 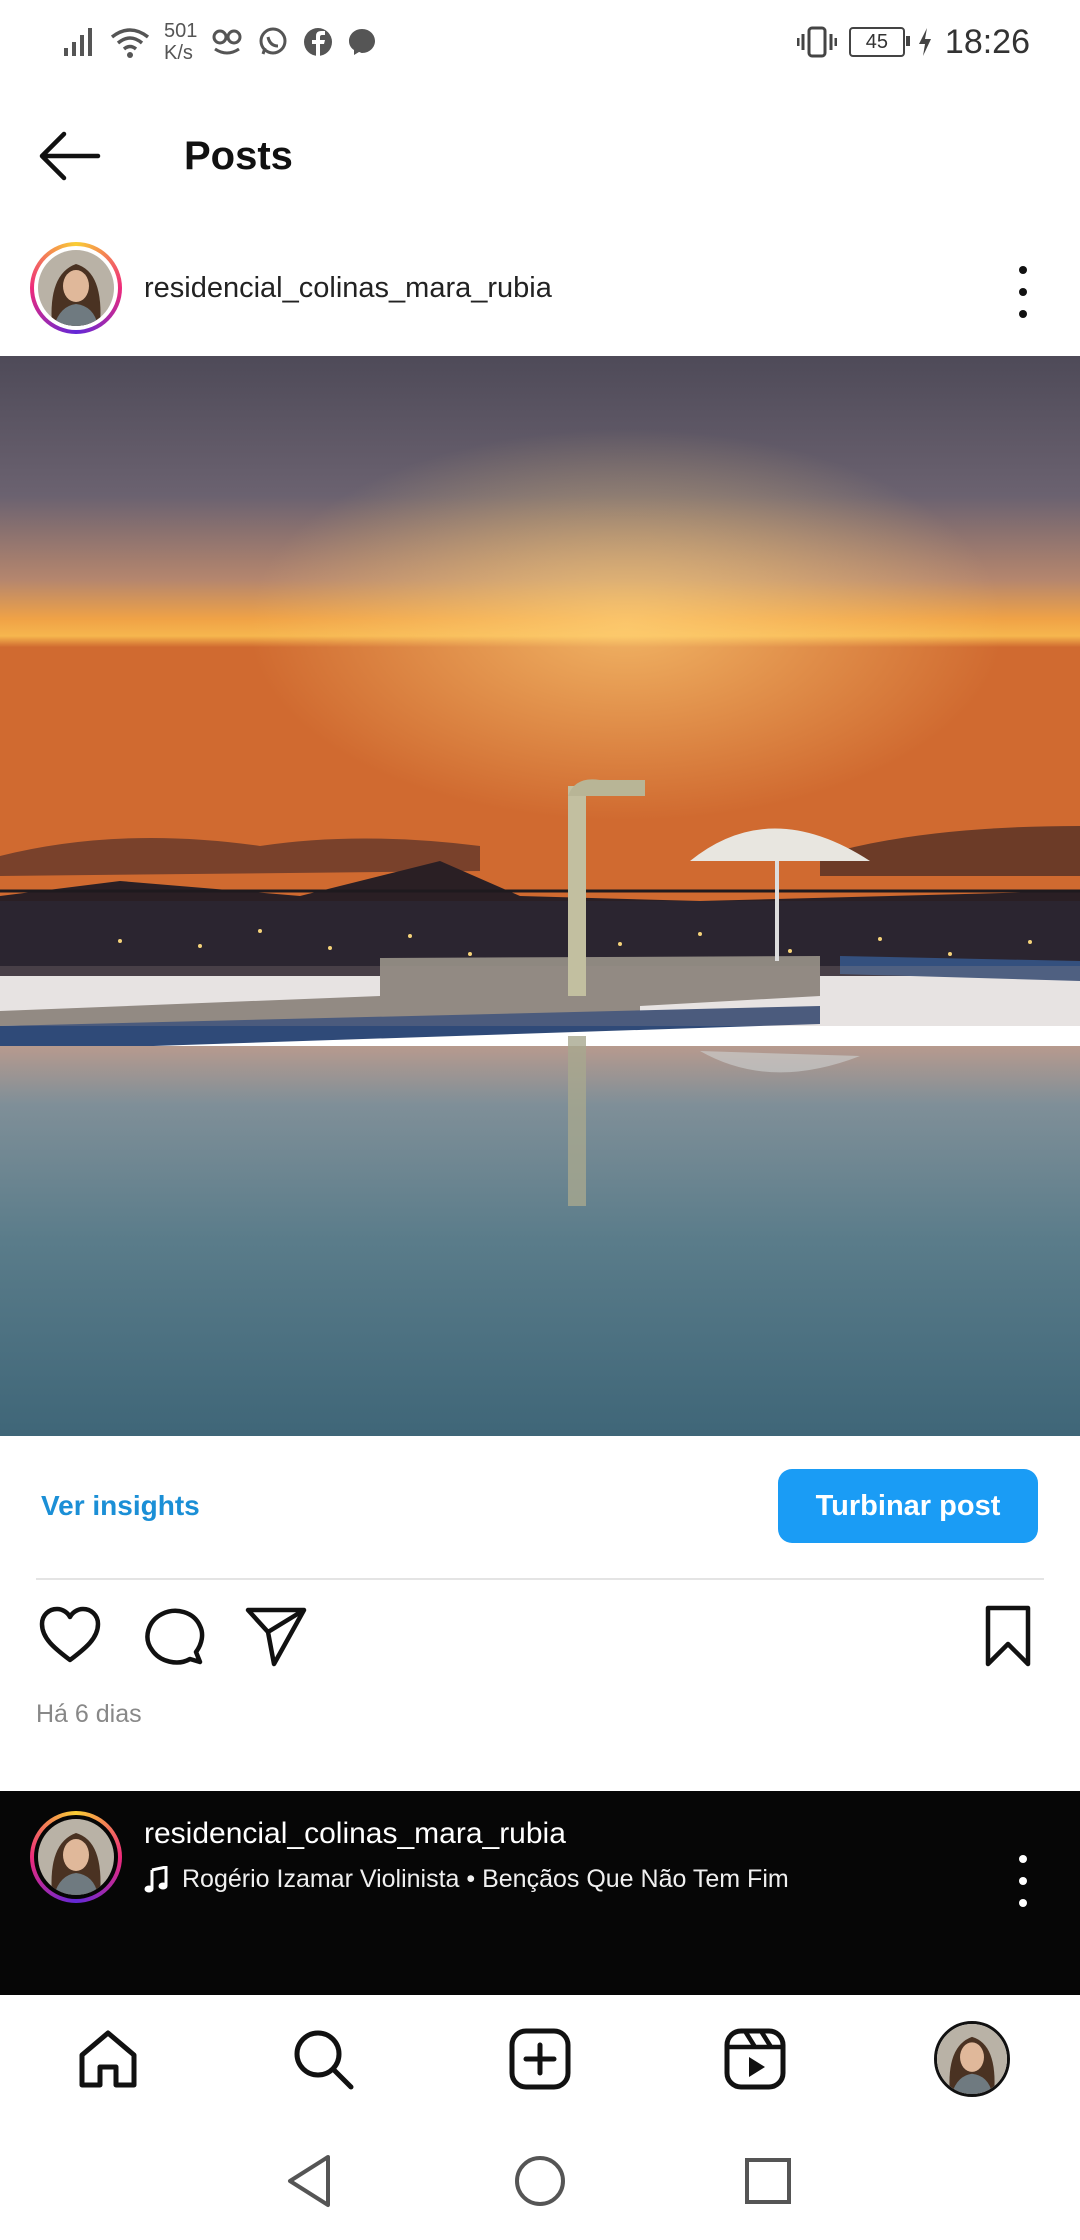 I want to click on battery-level: 45, so click(x=877, y=41).